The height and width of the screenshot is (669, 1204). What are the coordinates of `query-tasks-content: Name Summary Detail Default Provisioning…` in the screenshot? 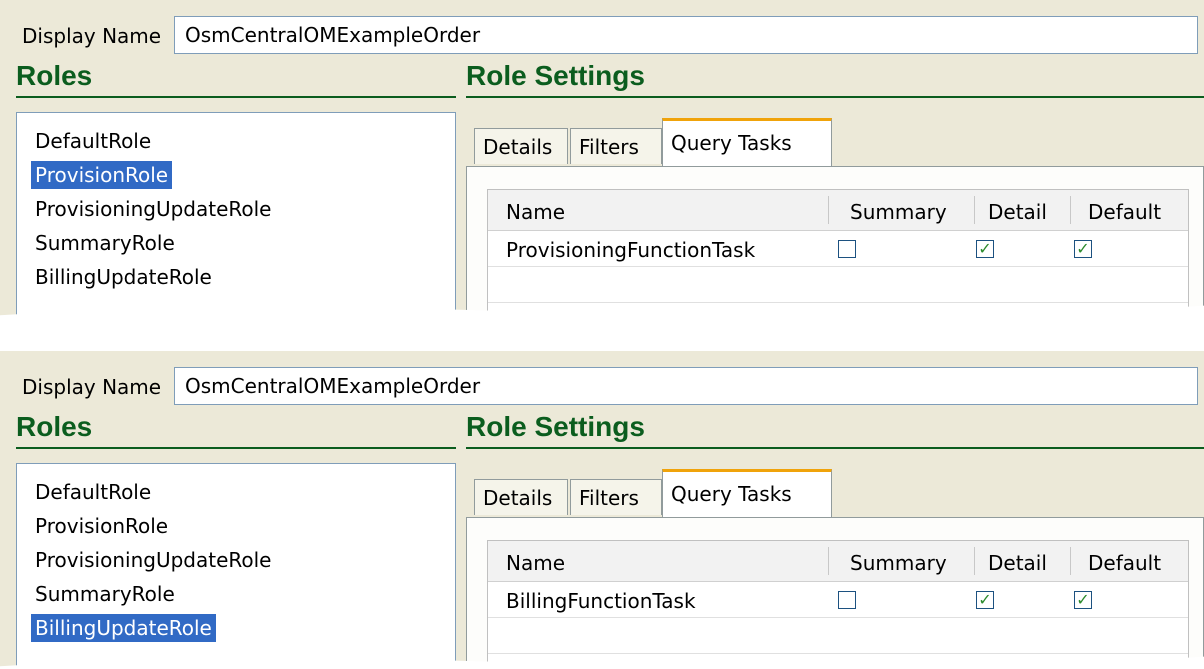 It's located at (835, 242).